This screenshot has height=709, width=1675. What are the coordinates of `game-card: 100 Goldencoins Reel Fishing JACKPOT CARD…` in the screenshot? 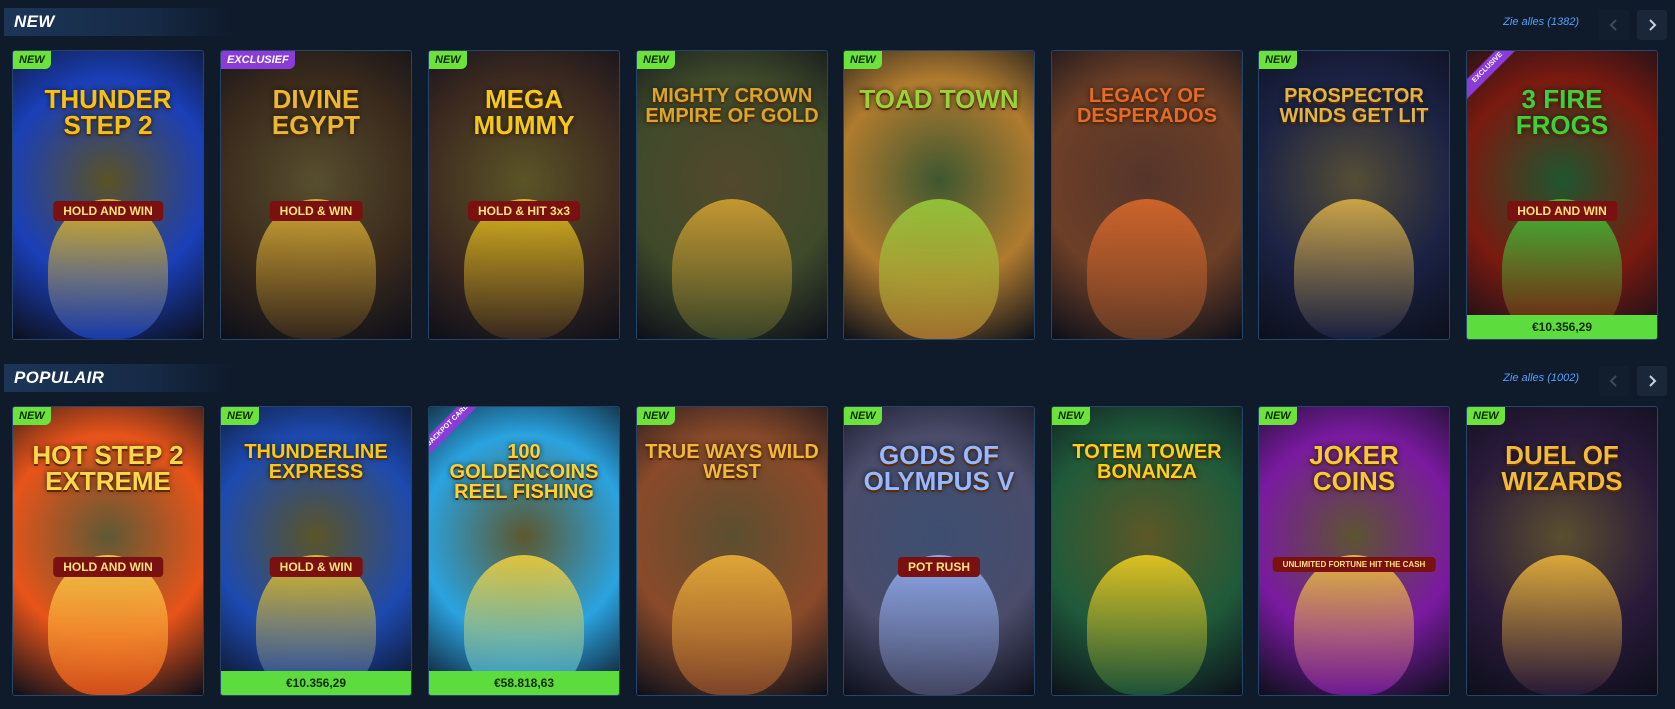 It's located at (524, 551).